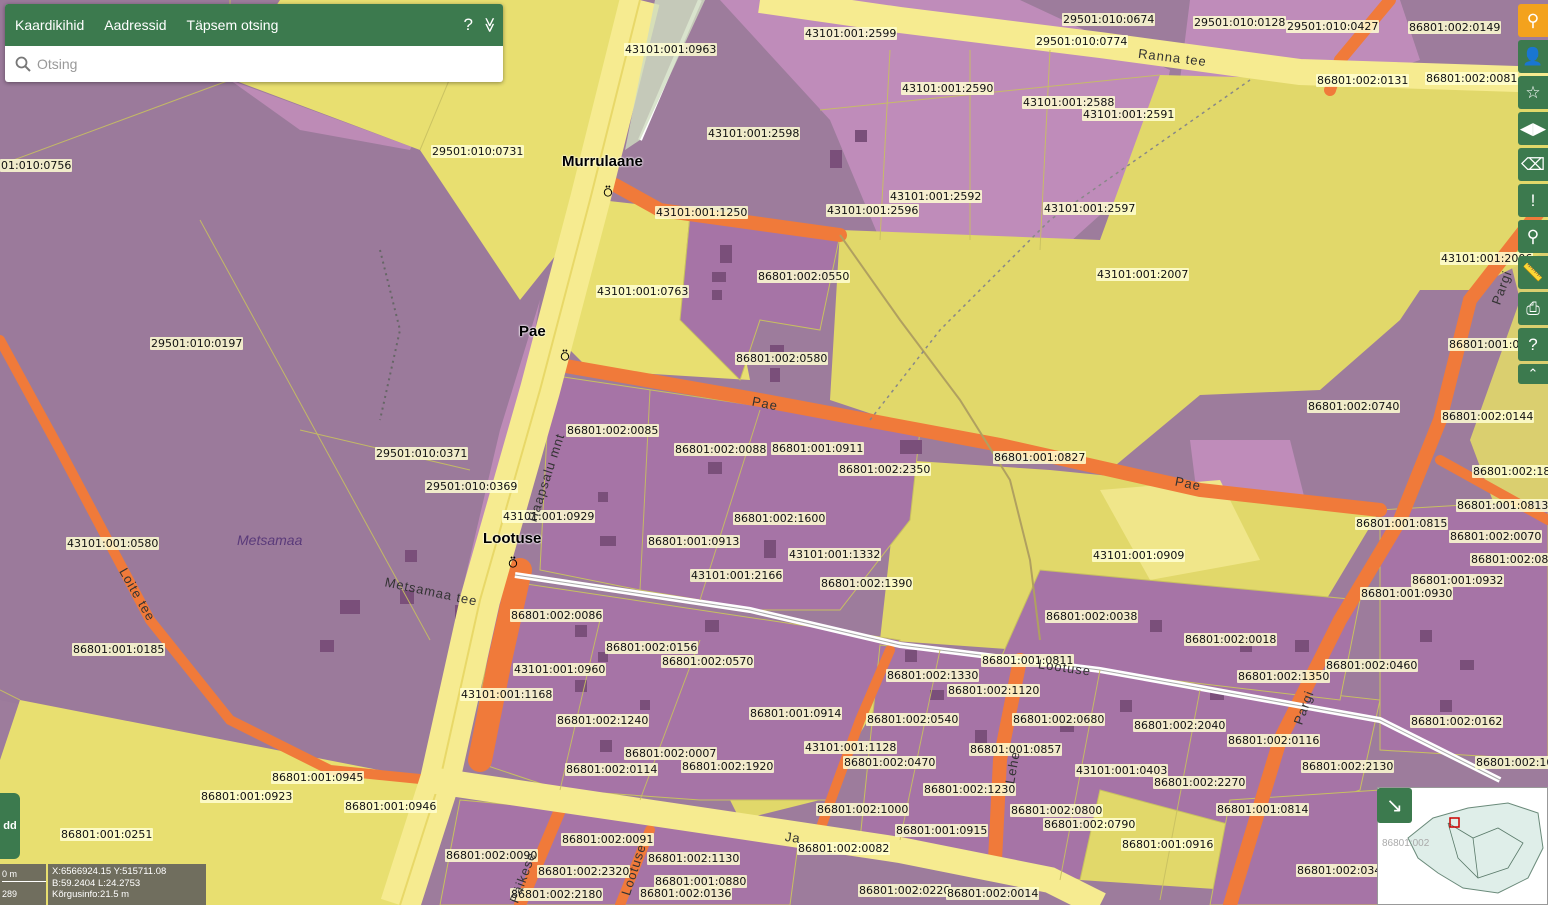  Describe the element at coordinates (728, 766) in the screenshot. I see `parcel-label: 86801:002:1920` at that location.